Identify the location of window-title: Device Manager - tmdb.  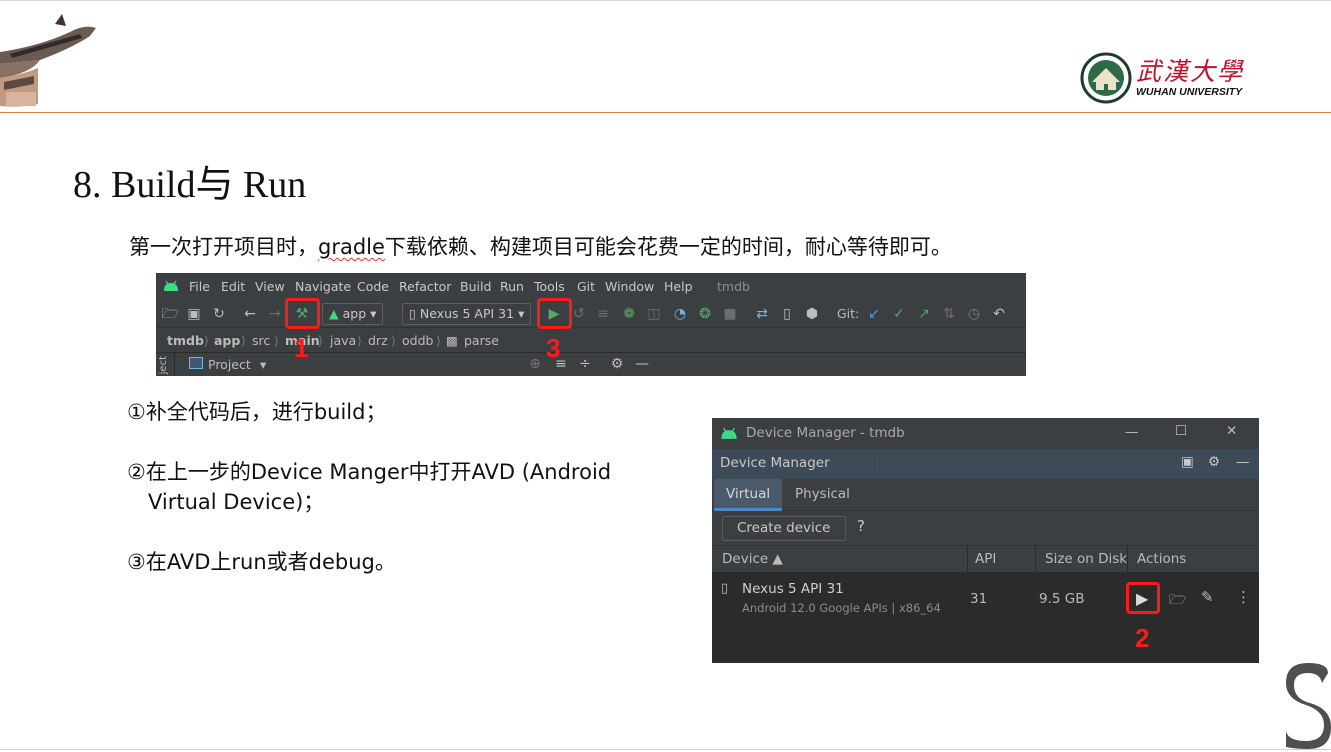
(825, 433).